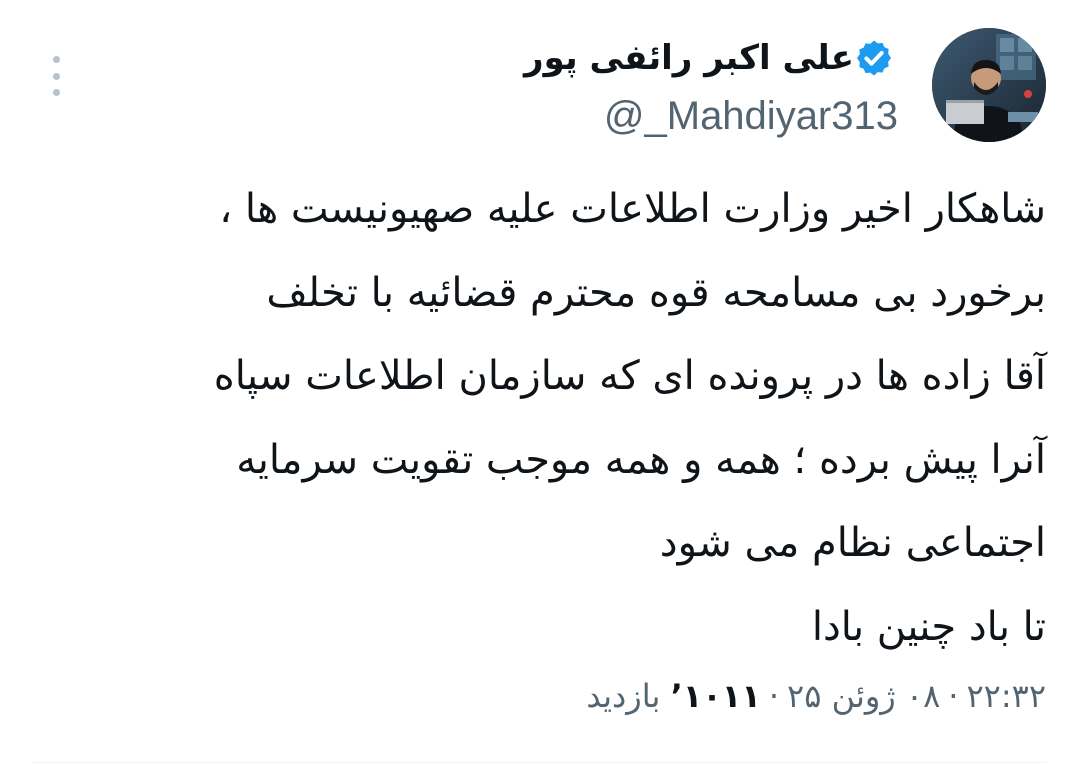 This screenshot has width=1080, height=765. Describe the element at coordinates (852, 543) in the screenshot. I see `tweet-text-line: اجتماعی نظام می شود` at that location.